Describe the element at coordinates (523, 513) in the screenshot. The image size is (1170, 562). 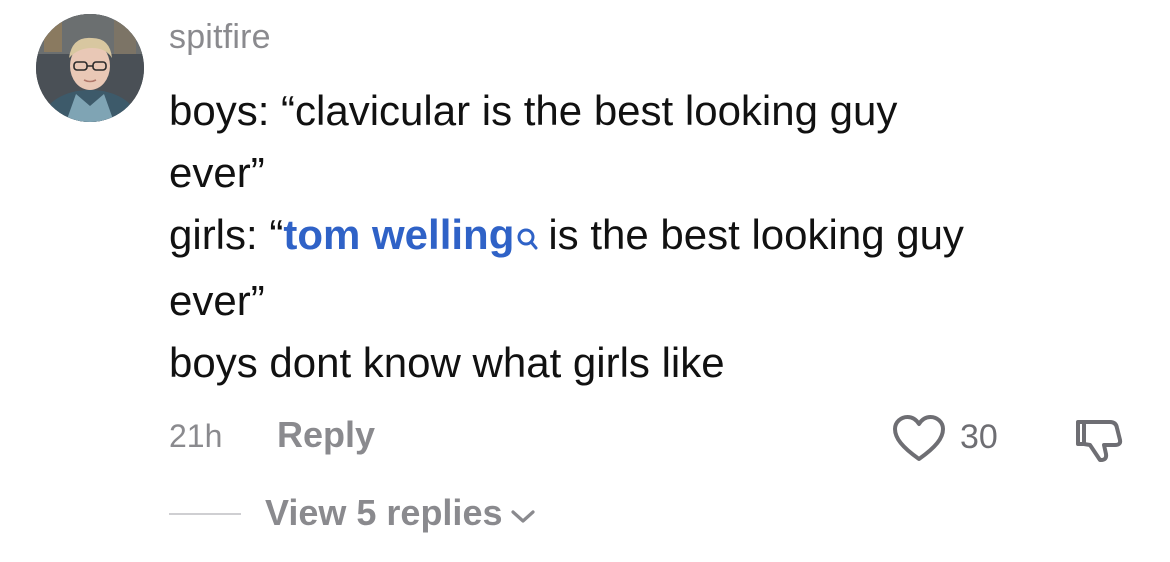
I see `chevron-down-icon` at that location.